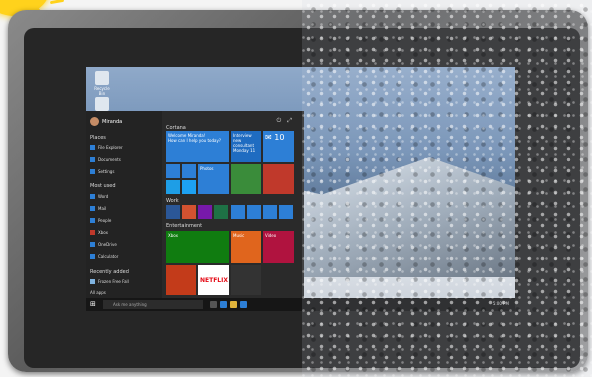 This screenshot has width=592, height=377. Describe the element at coordinates (130, 304) in the screenshot. I see `search-placeholder: Ask me anything` at that location.